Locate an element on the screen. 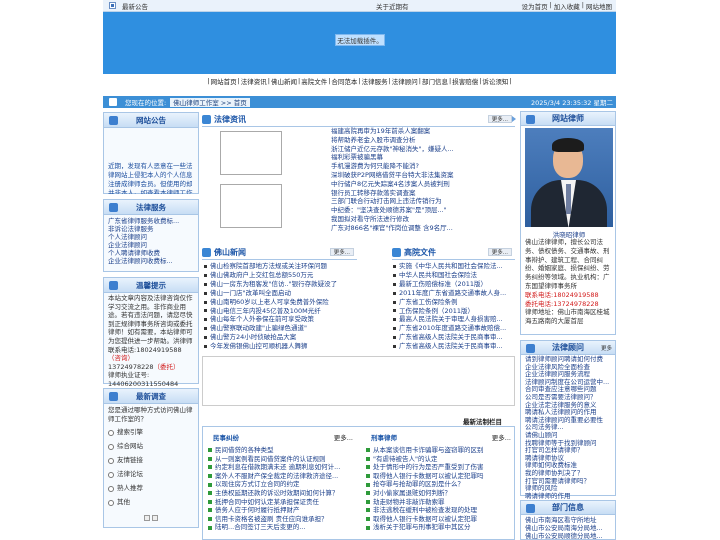  civil-item: 主债权延期还款的诉讼时效期间如何计算？ is located at coordinates (281, 493).